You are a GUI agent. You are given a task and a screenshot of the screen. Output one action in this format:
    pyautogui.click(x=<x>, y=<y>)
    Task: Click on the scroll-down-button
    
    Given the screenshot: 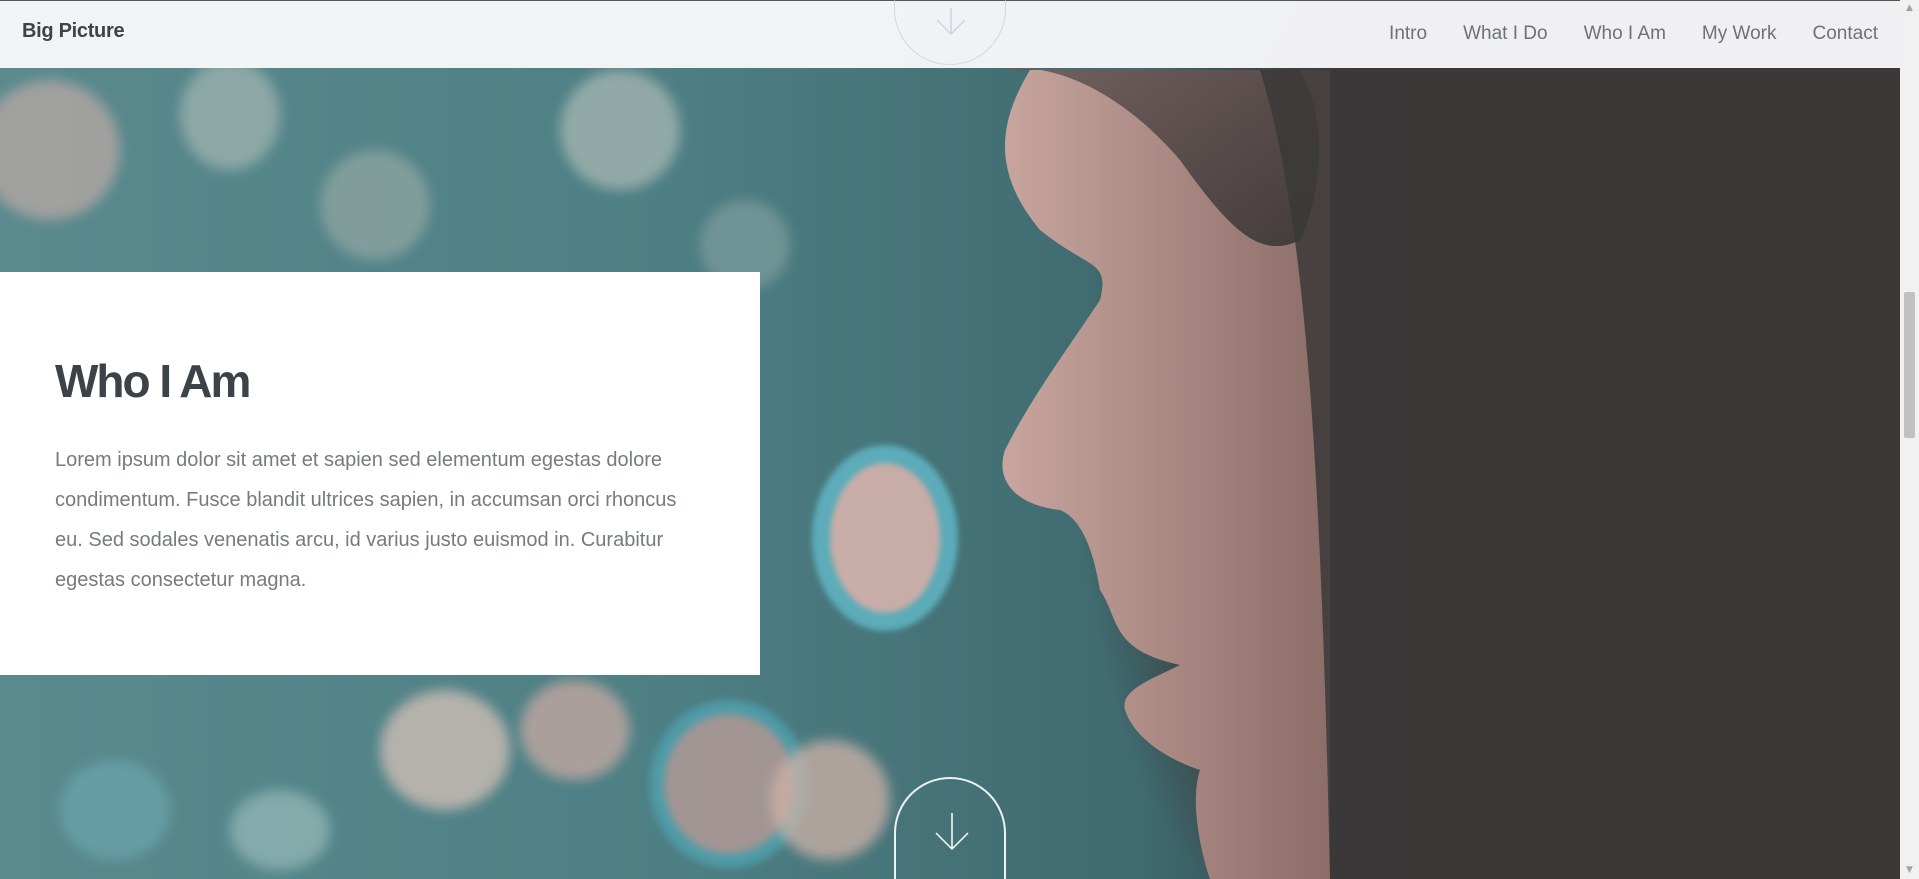 What is the action you would take?
    pyautogui.click(x=950, y=828)
    